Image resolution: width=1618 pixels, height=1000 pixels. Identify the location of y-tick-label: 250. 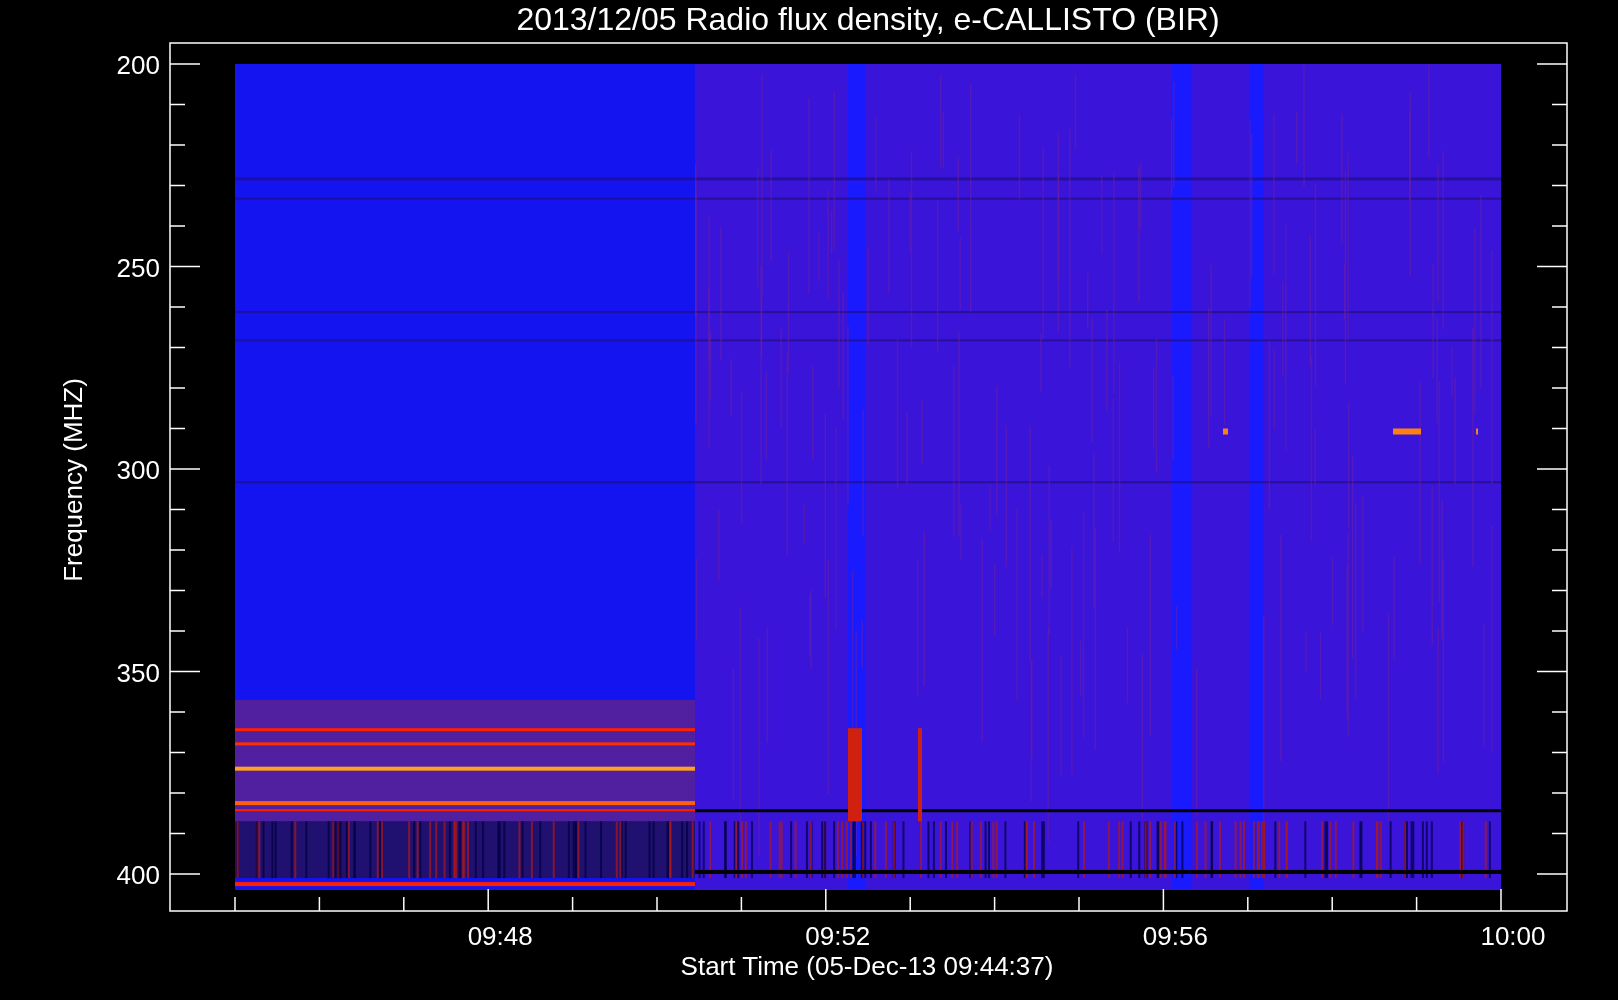
(138, 267).